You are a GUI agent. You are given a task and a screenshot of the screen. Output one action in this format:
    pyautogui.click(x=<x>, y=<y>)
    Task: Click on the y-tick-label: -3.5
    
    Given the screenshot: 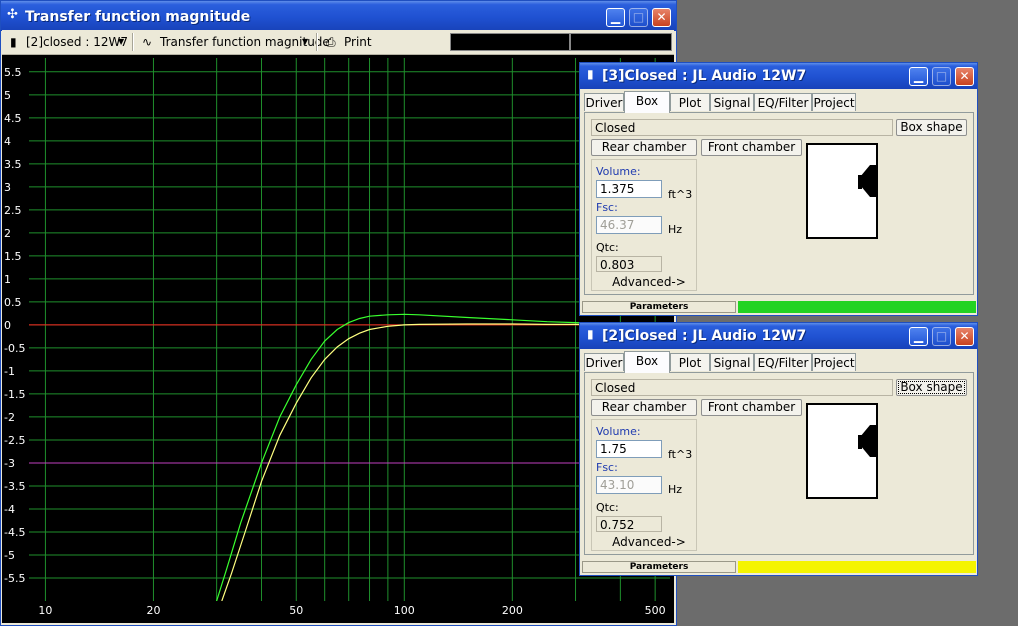 What is the action you would take?
    pyautogui.click(x=14, y=486)
    